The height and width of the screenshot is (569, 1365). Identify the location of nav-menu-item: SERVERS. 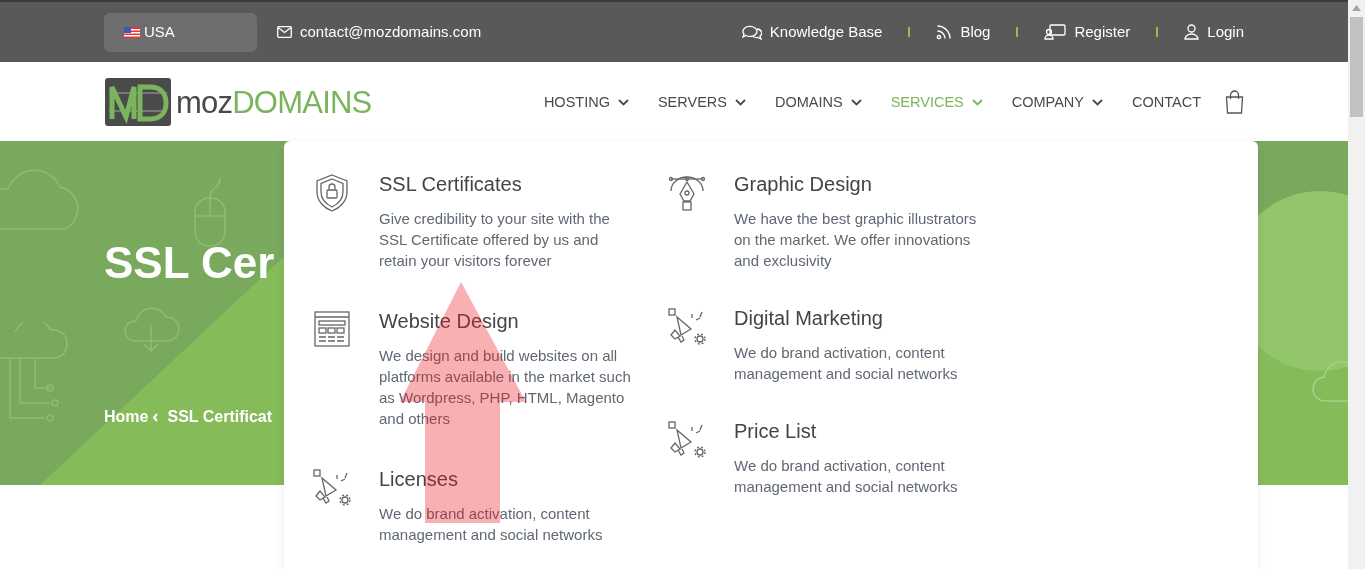
(701, 102).